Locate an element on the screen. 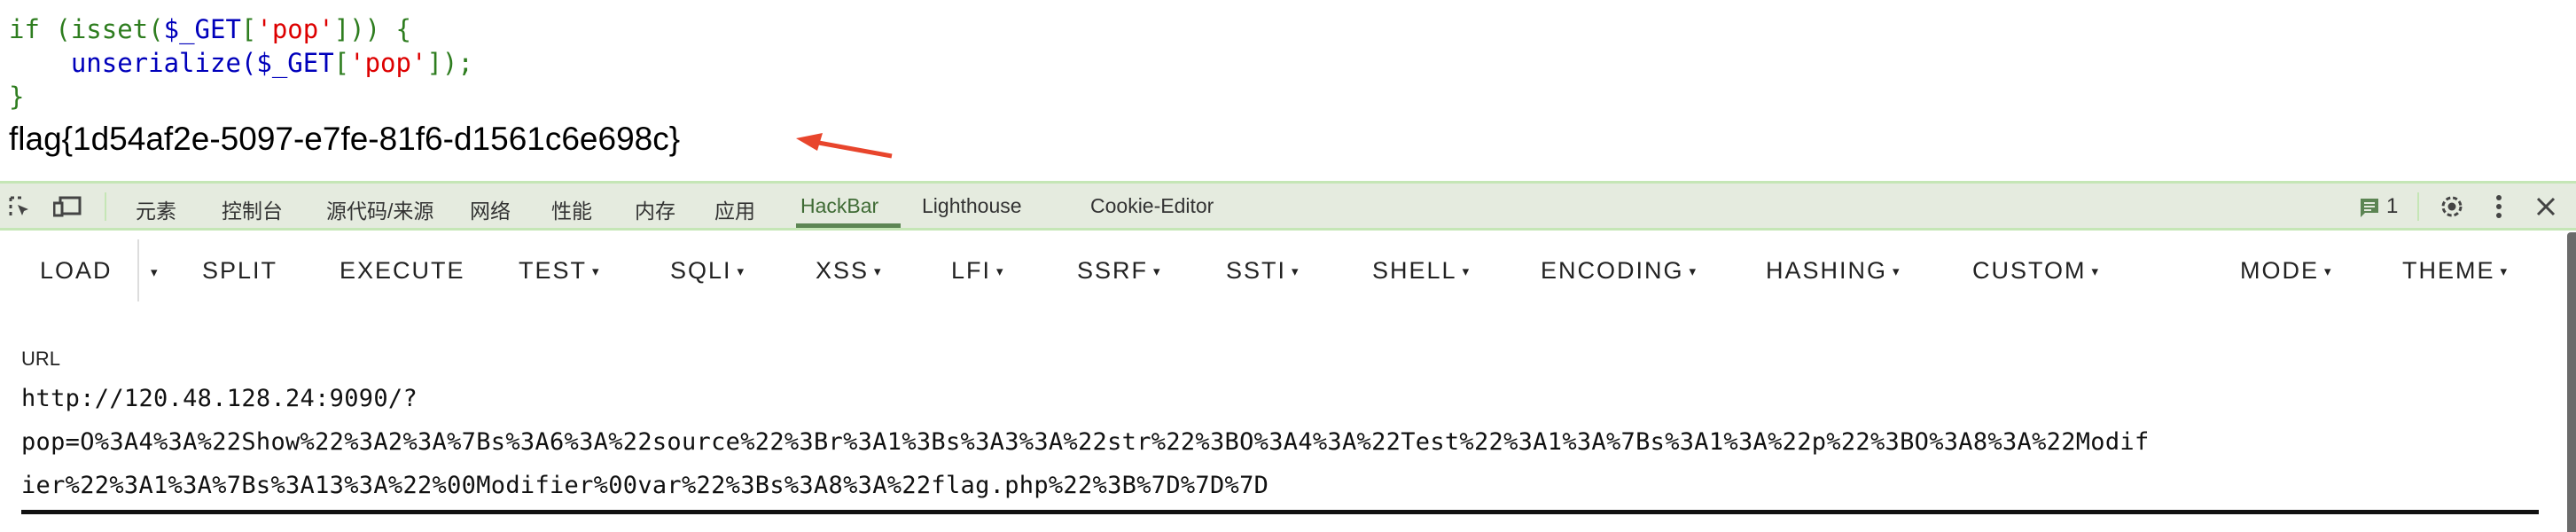 This screenshot has height=532, width=2576. message-count: 1 is located at coordinates (2392, 206).